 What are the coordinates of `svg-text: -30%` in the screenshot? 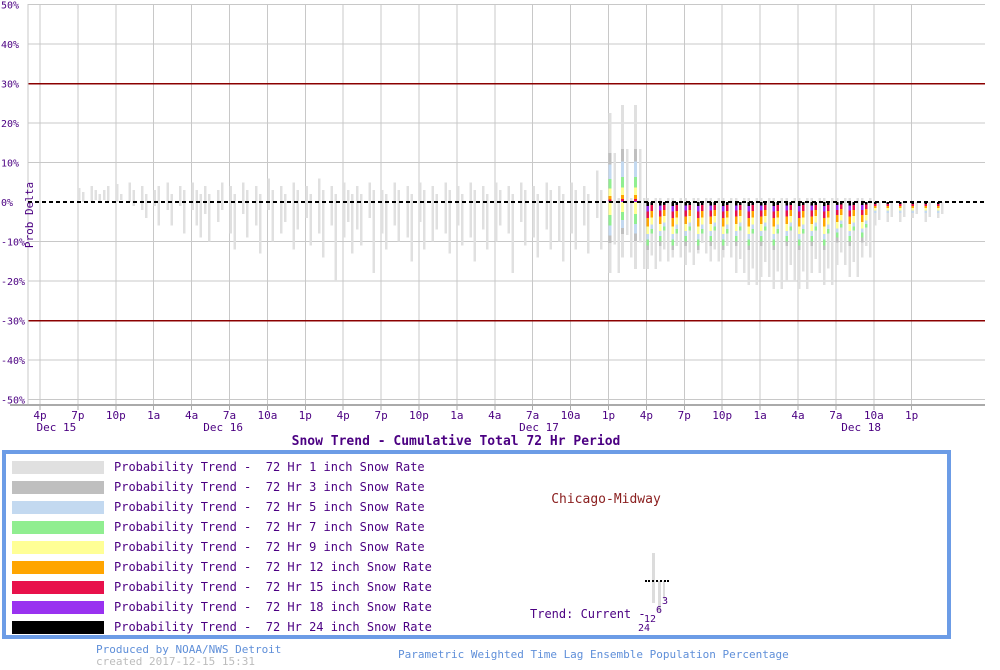 It's located at (13, 322).